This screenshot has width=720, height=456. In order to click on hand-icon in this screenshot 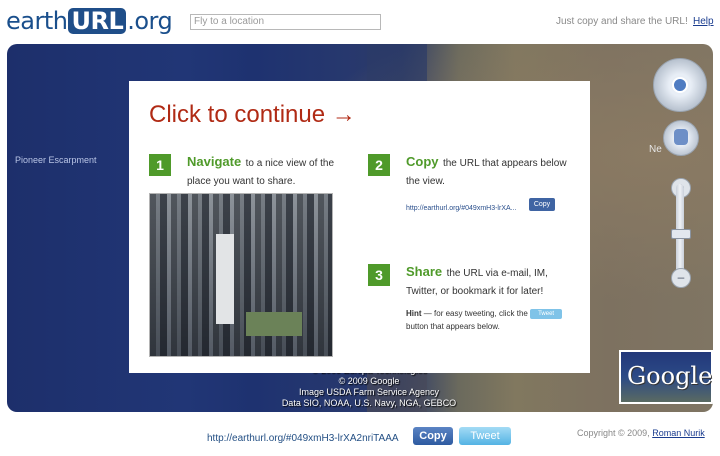, I will do `click(681, 137)`.